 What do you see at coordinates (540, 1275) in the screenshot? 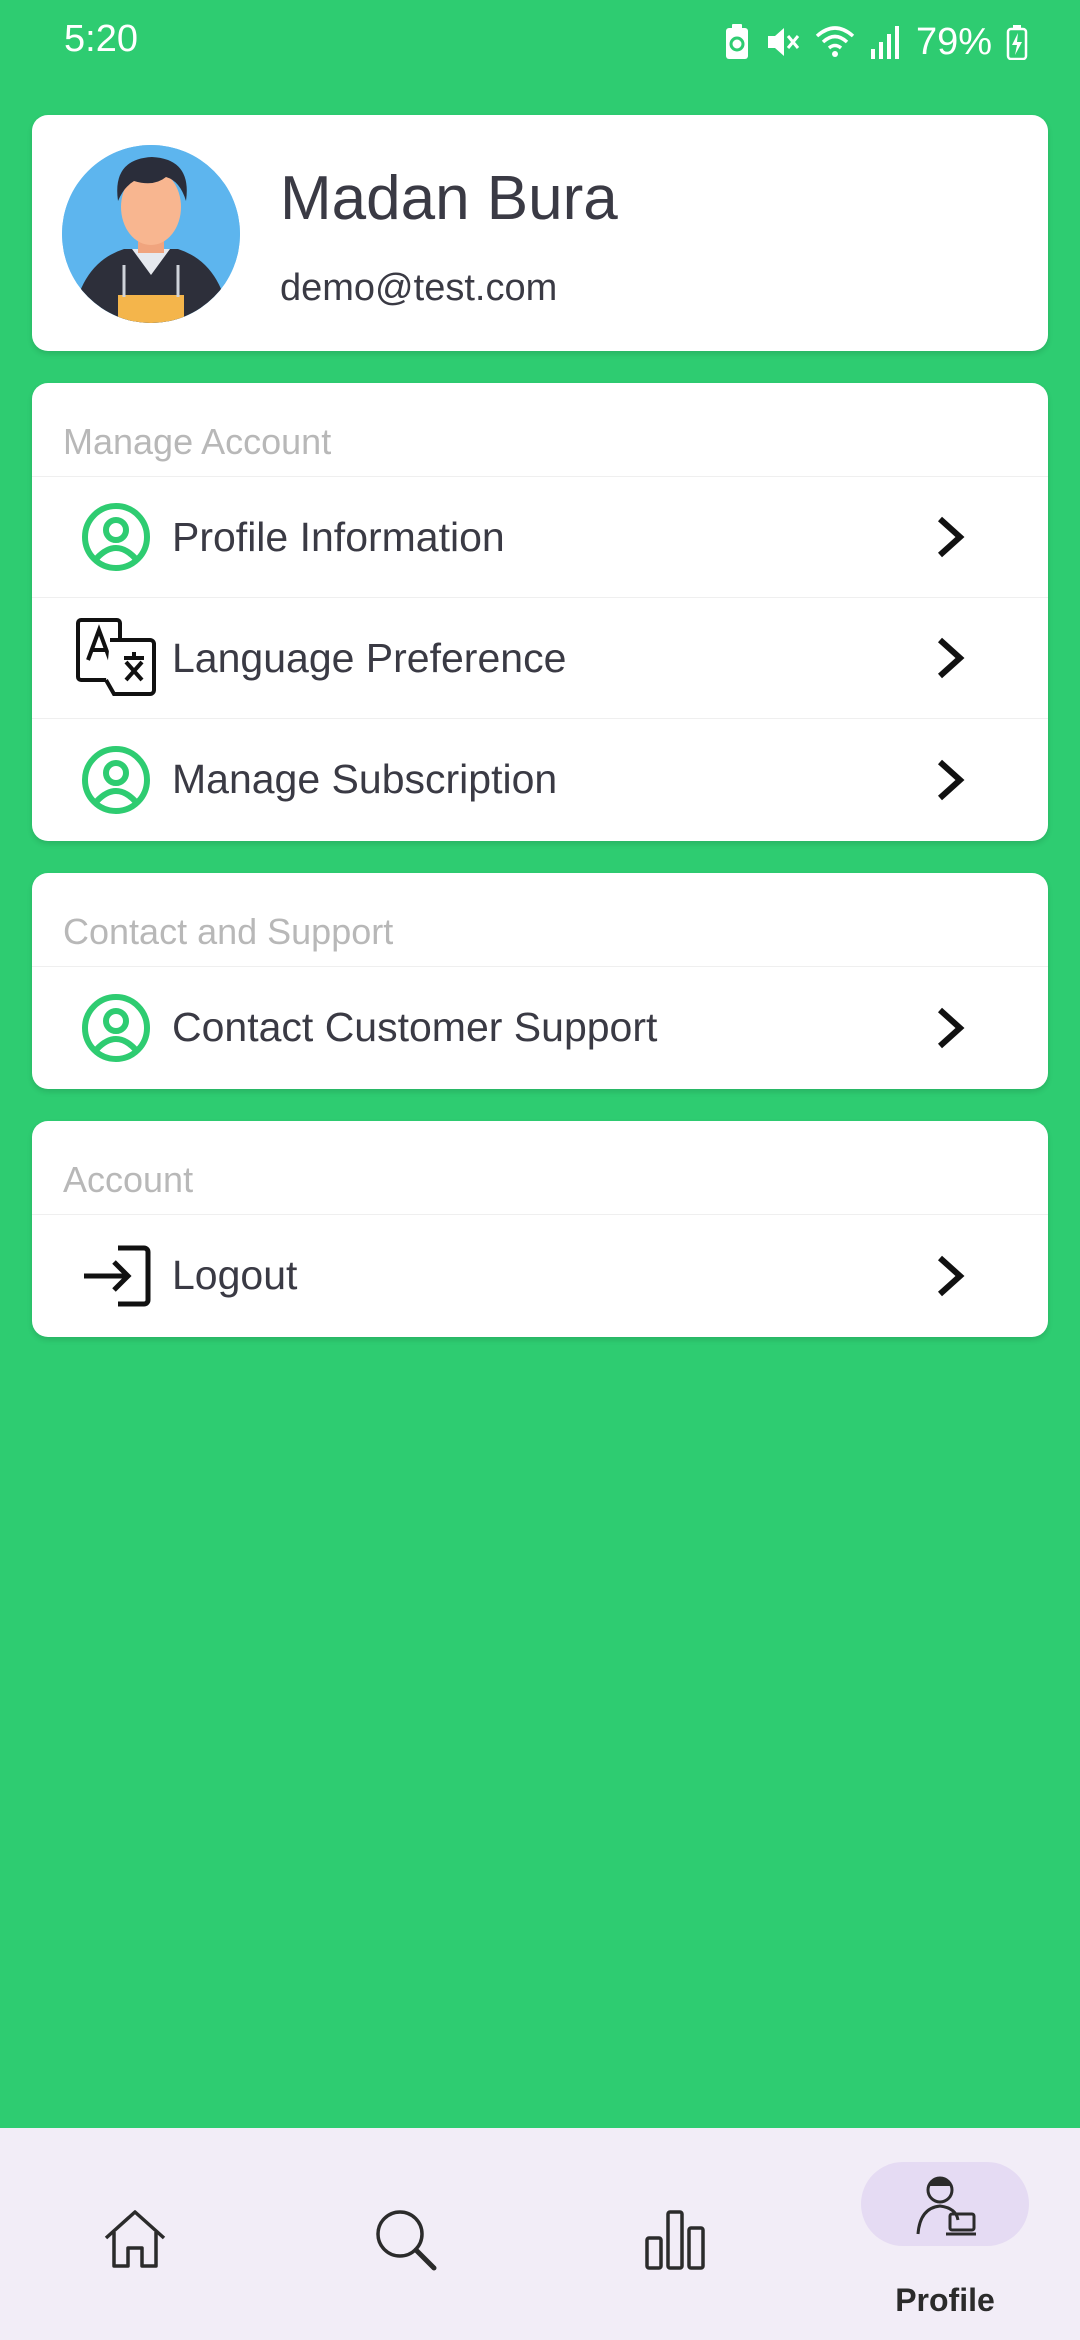
I see `menu-item-logout: Logout` at bounding box center [540, 1275].